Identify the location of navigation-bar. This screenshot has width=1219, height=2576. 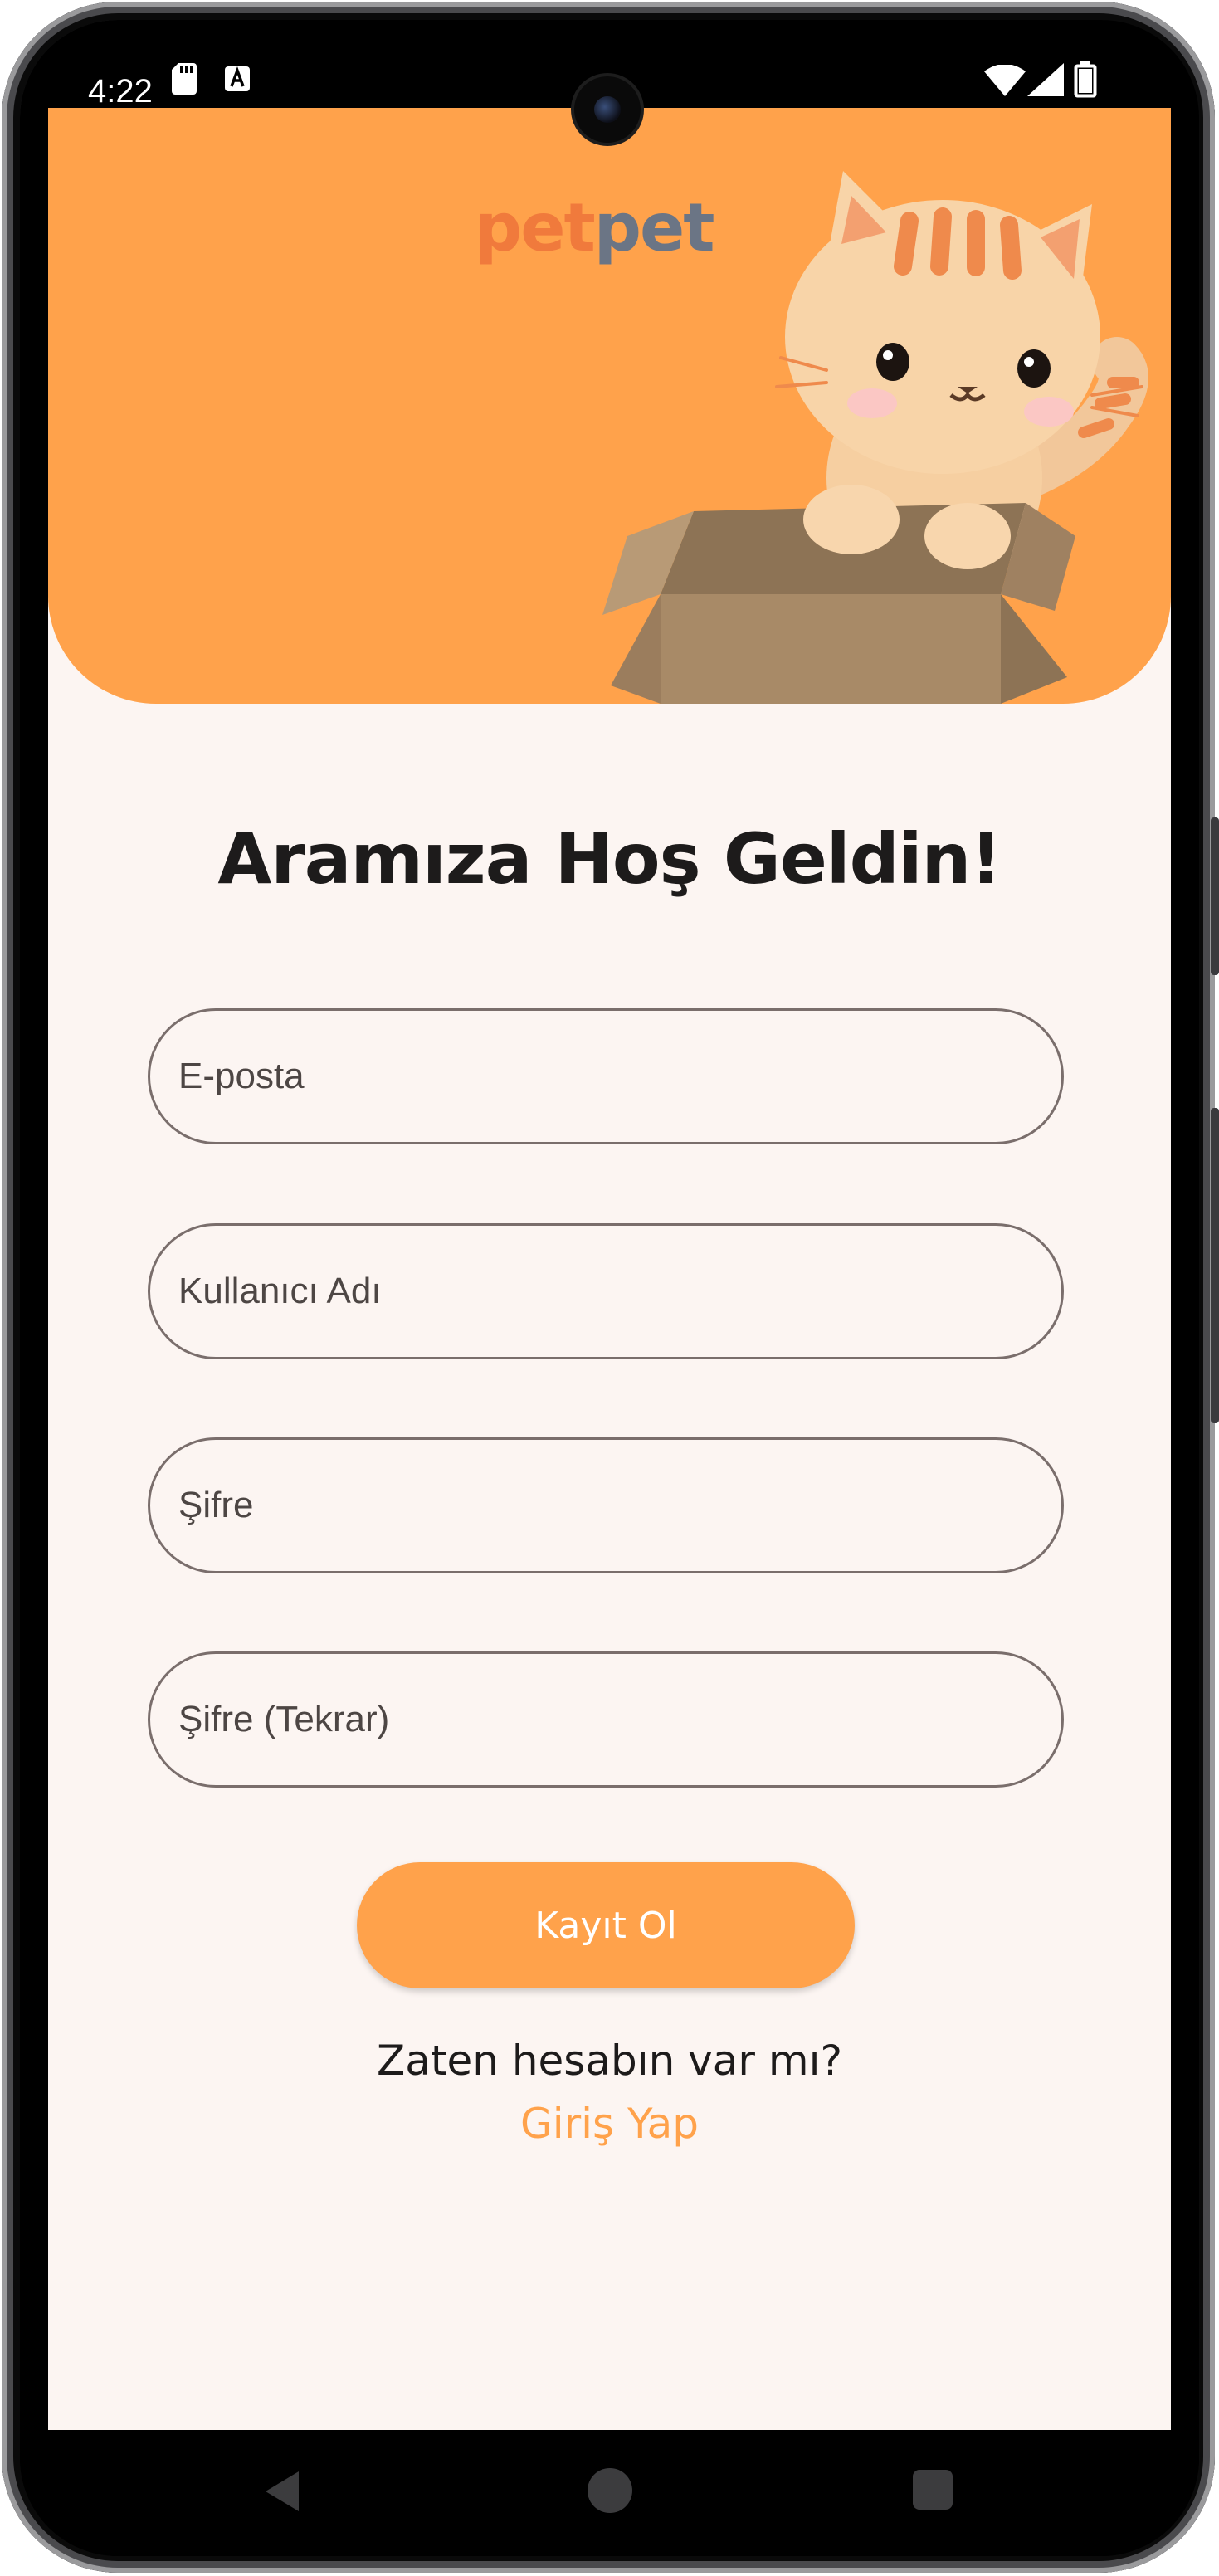
(609, 2493).